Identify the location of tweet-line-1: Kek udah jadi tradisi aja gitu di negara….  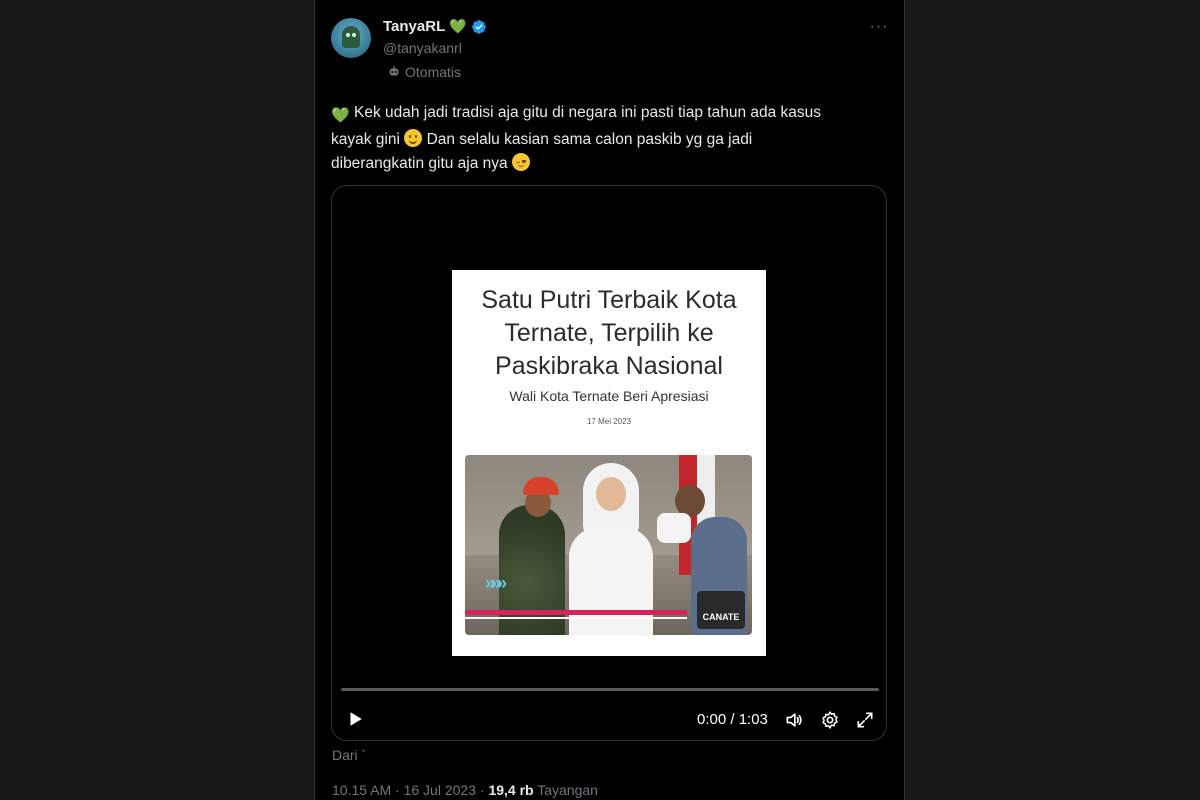
(588, 112).